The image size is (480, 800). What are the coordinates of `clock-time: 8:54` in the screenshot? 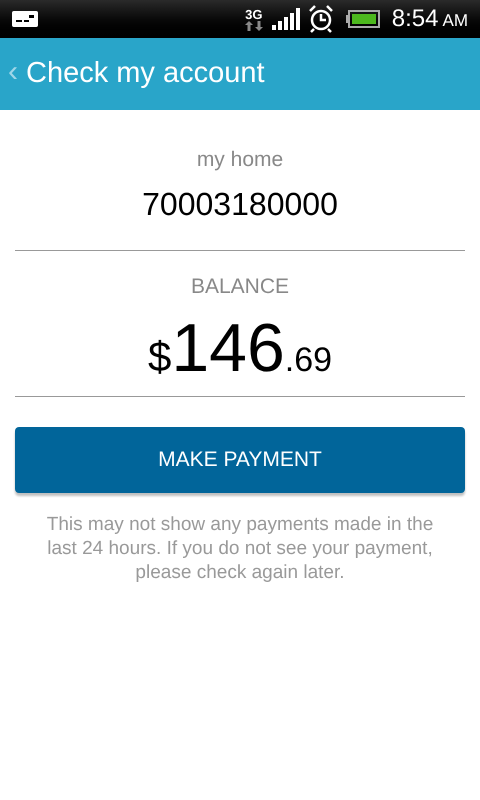 It's located at (415, 19).